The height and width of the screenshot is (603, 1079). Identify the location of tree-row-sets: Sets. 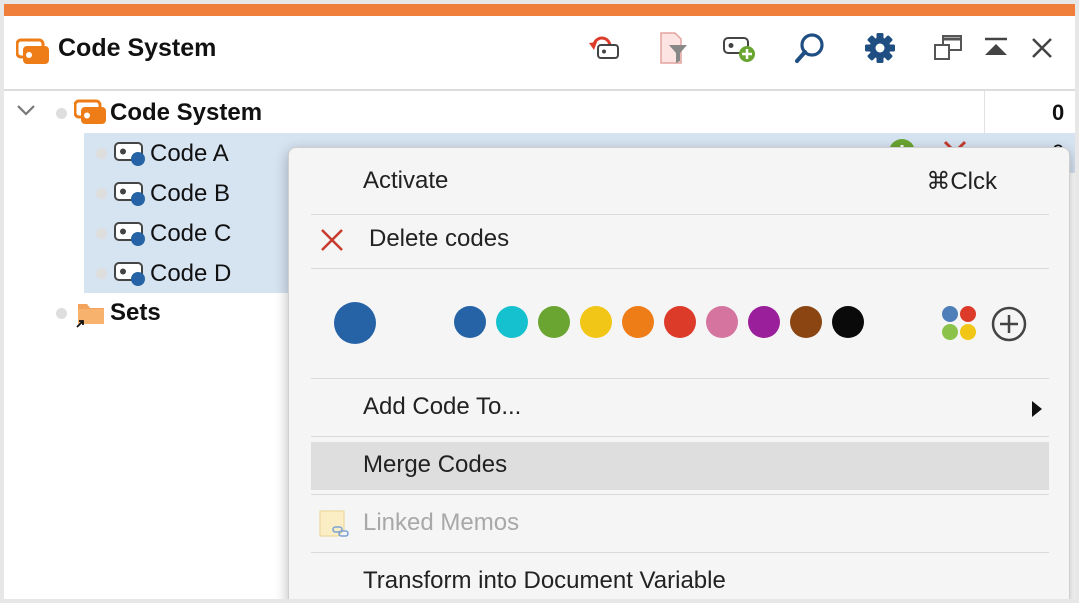
(149, 313).